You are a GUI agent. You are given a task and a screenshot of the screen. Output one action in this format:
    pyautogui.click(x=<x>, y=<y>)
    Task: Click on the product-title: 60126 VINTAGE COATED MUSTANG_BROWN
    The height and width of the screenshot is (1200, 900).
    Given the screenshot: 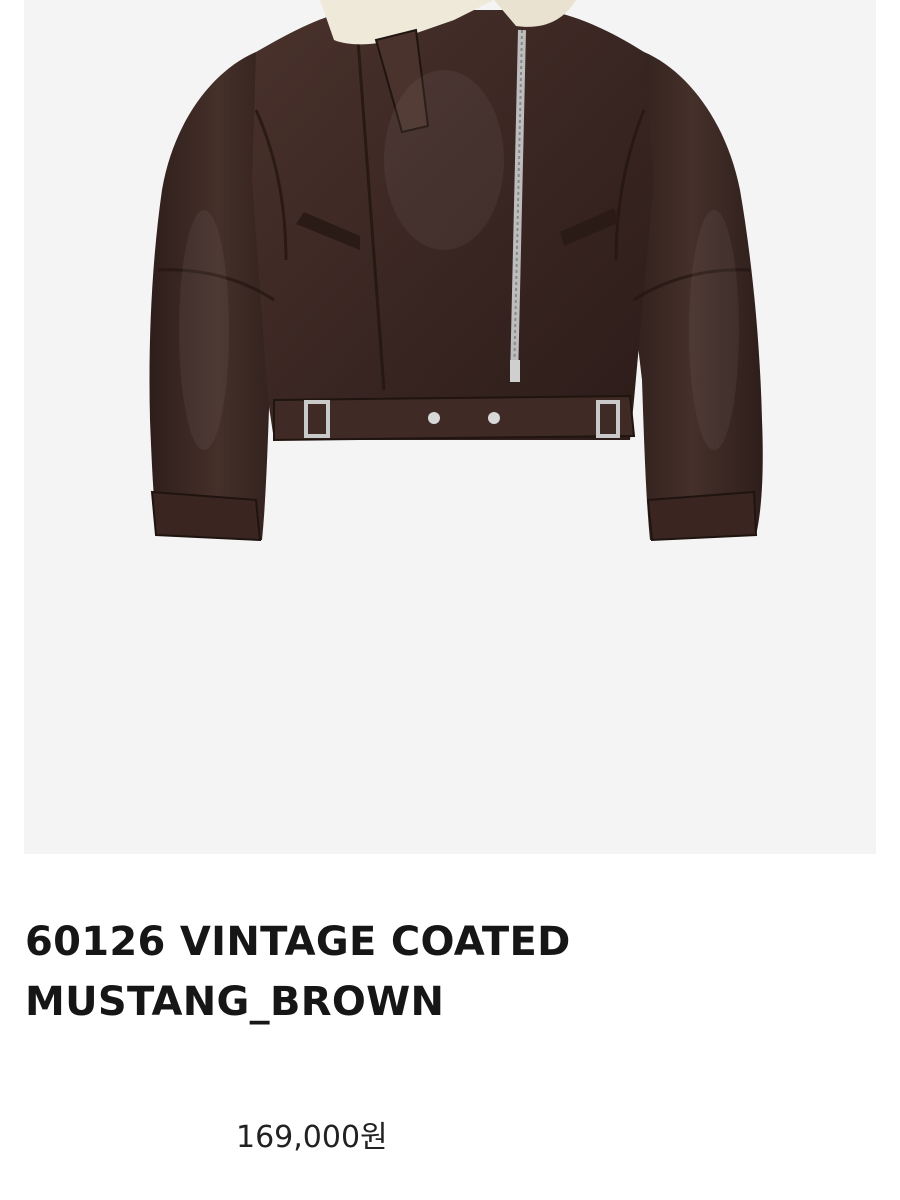 What is the action you would take?
    pyautogui.click(x=405, y=972)
    